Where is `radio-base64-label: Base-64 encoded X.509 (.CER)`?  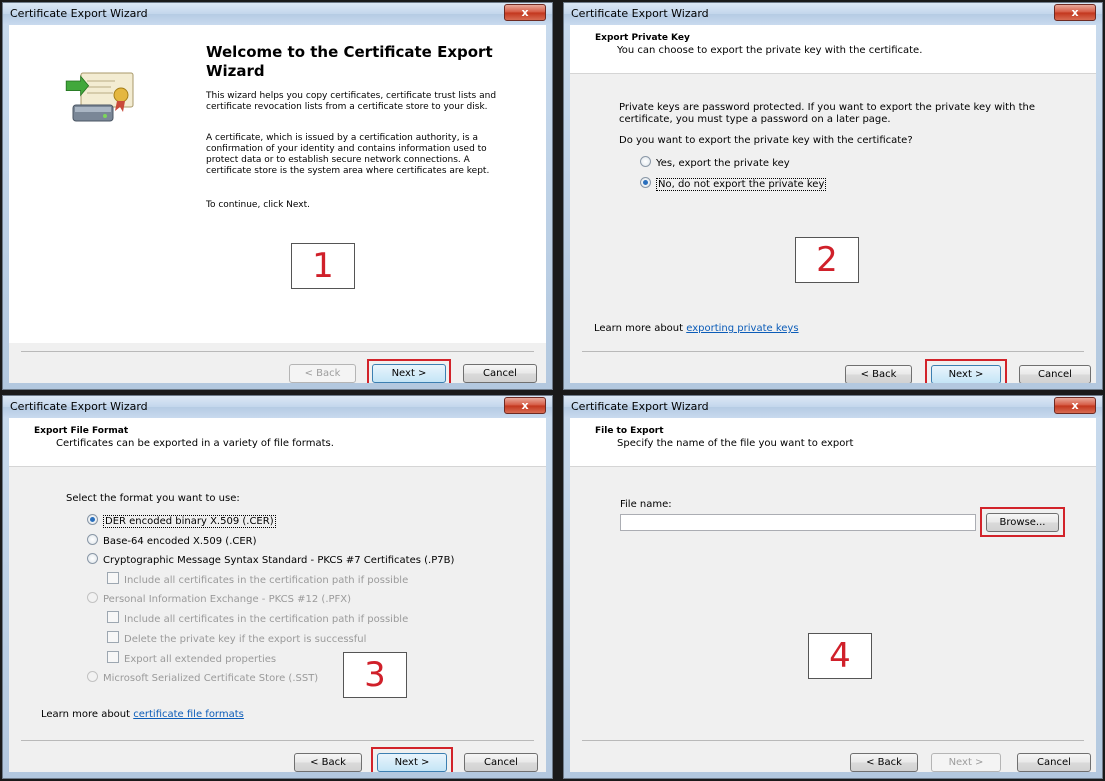
radio-base64-label: Base-64 encoded X.509 (.CER) is located at coordinates (180, 541).